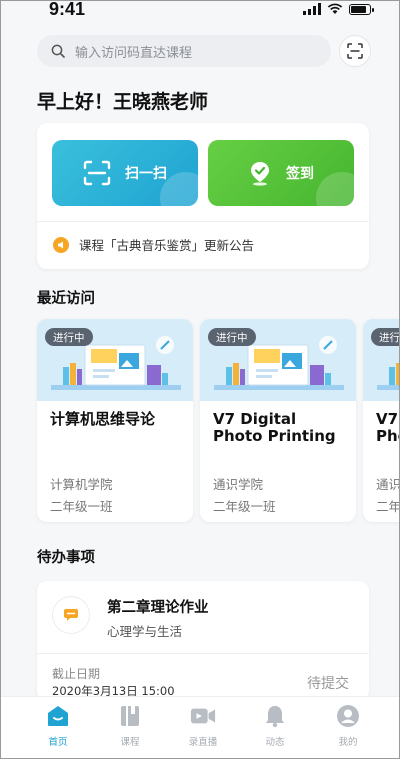 Image resolution: width=400 pixels, height=759 pixels. I want to click on scan-button-label: 扫一扫, so click(146, 174).